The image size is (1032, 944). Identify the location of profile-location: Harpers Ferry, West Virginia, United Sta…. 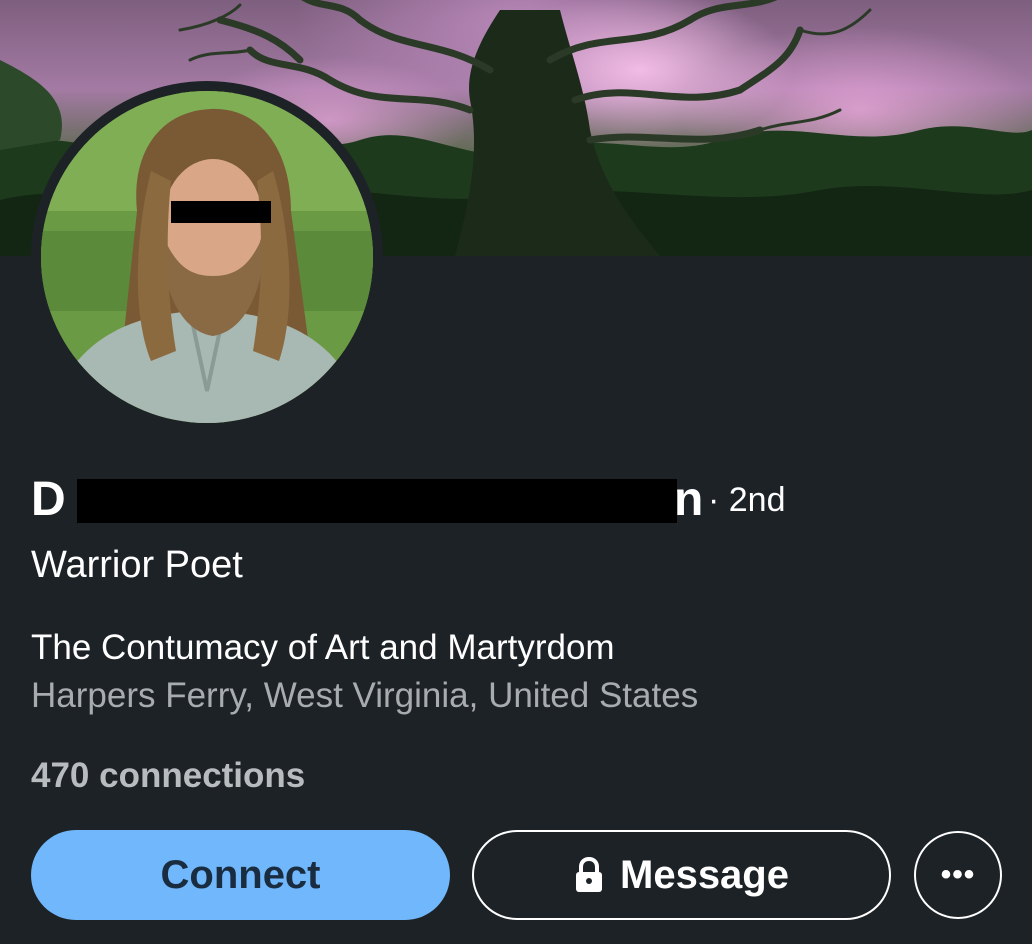
(365, 695).